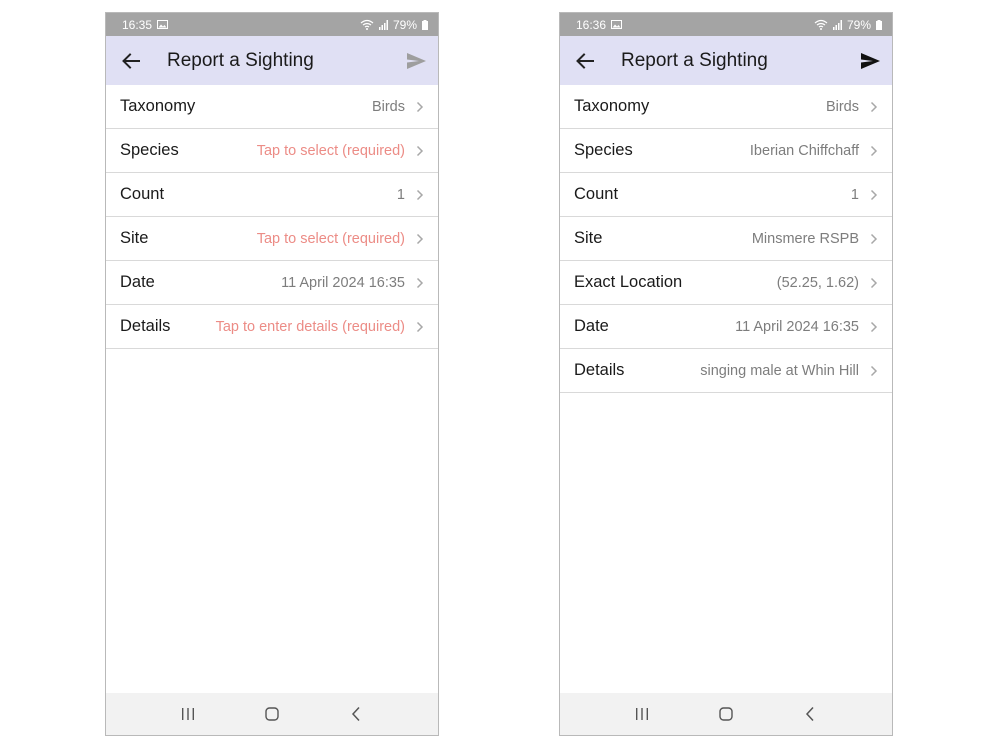 The image size is (1000, 750). What do you see at coordinates (726, 151) in the screenshot?
I see `form-row-species: Species Iberian Chiffchaff` at bounding box center [726, 151].